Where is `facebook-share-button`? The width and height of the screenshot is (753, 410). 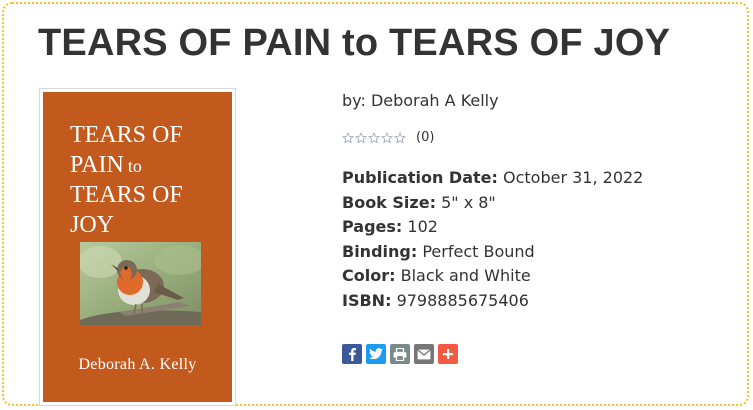 facebook-share-button is located at coordinates (352, 354).